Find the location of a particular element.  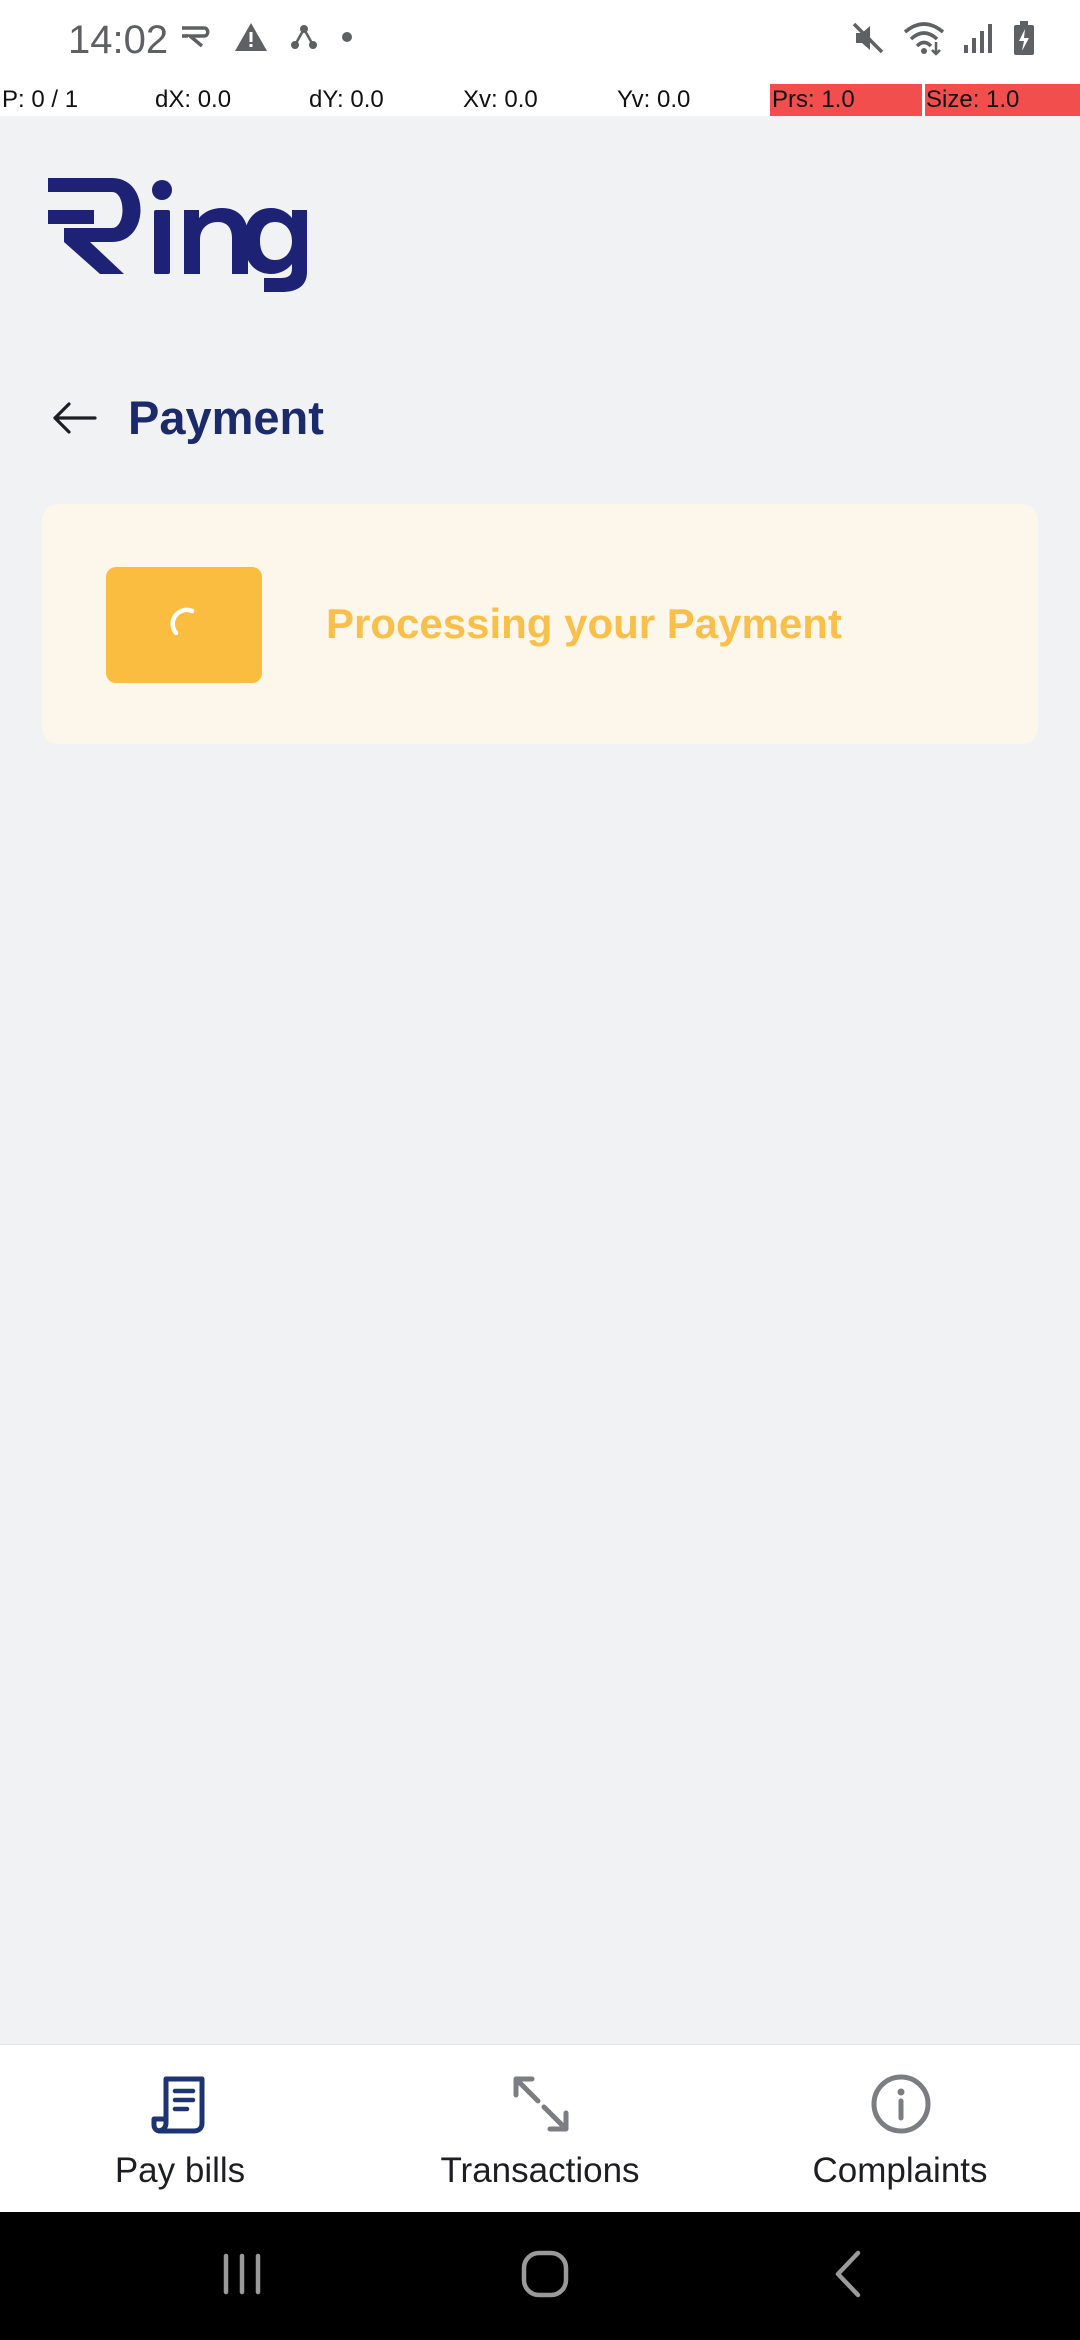

nav-item-pay-bills: Pay bills is located at coordinates (180, 2129).